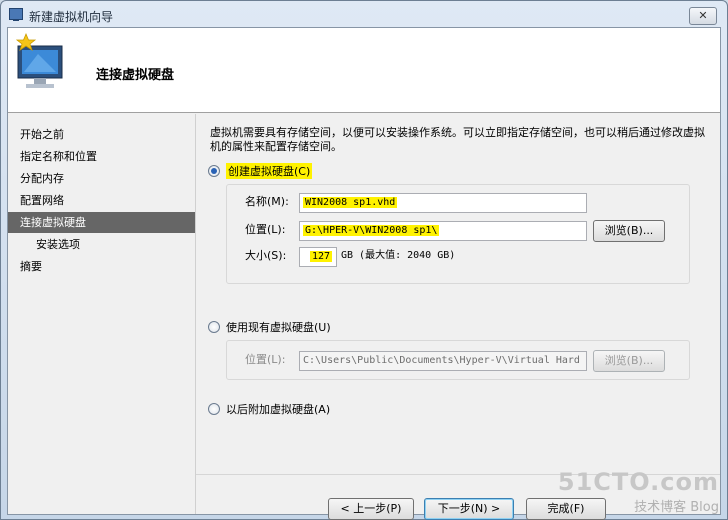  I want to click on nav-item-network: 配置网络, so click(101, 200).